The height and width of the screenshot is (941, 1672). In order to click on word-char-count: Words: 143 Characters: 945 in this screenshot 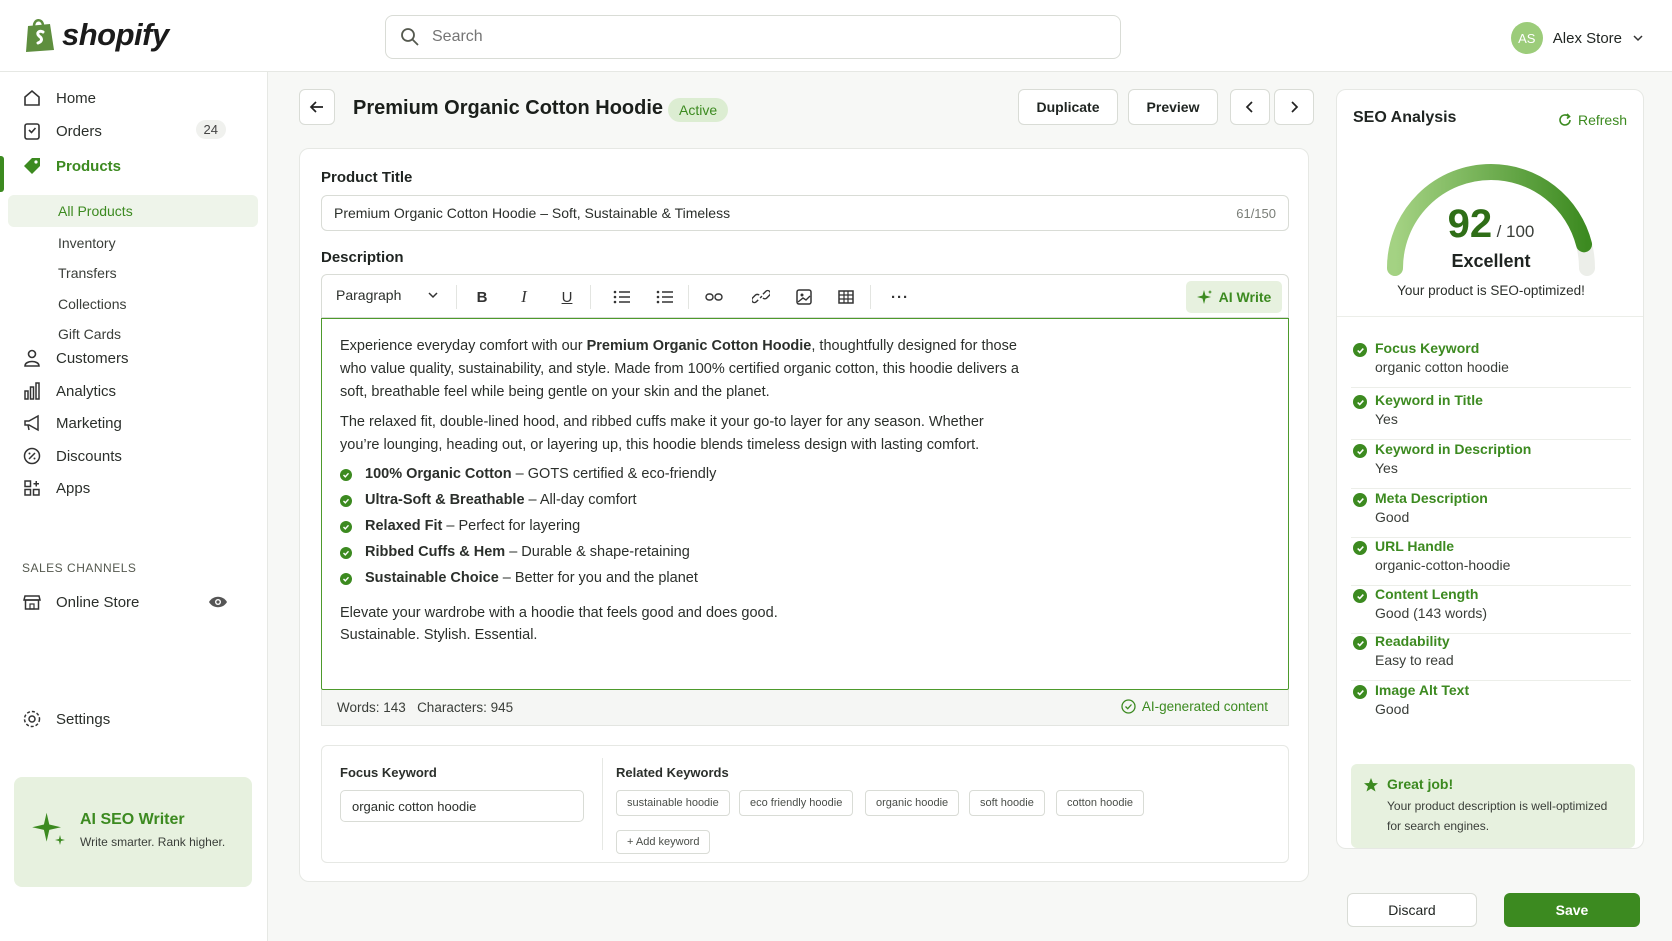, I will do `click(425, 707)`.